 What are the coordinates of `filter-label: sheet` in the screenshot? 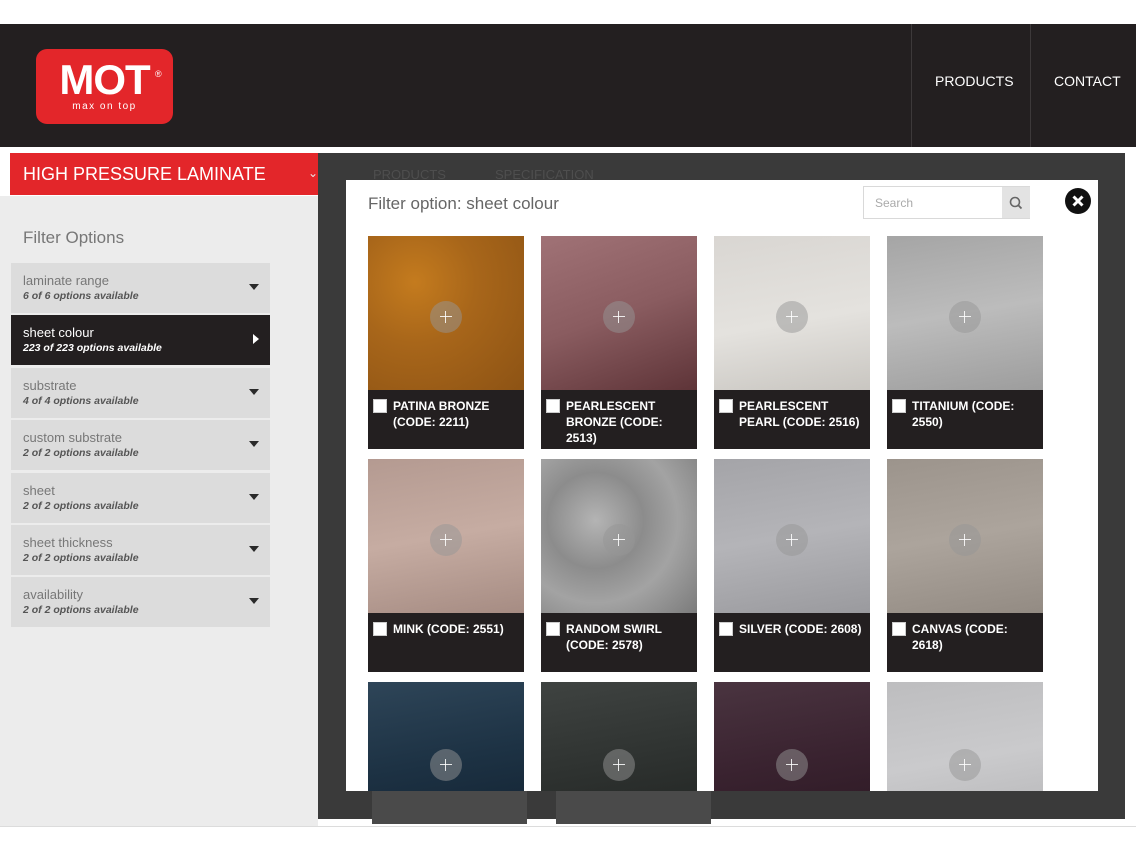 It's located at (39, 490).